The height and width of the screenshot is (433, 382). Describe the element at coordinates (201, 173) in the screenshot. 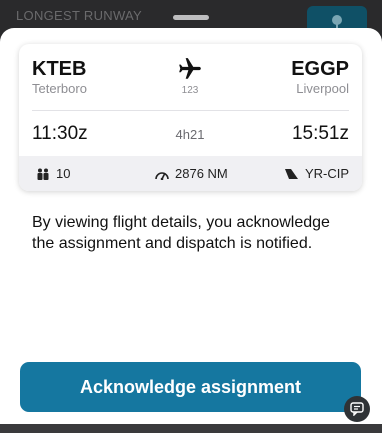

I see `flight-distance-value: 2876 NM` at that location.